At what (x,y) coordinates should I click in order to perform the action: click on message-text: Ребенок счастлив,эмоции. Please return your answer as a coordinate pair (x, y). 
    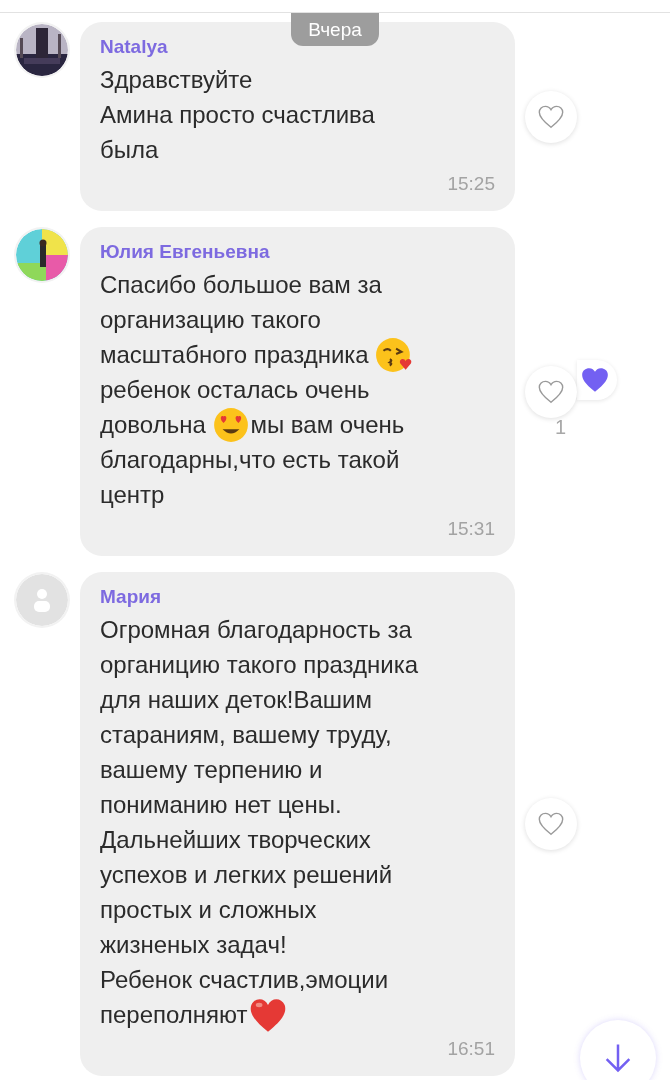
    Looking at the image, I should click on (244, 979).